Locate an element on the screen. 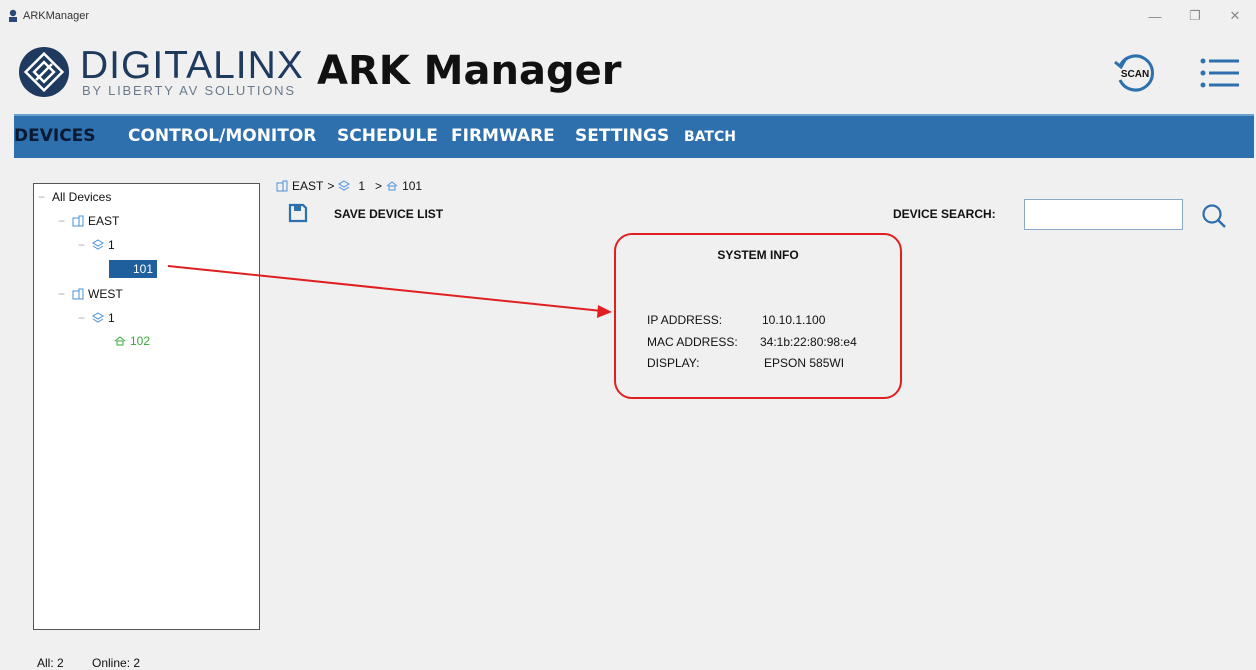 Image resolution: width=1256 pixels, height=670 pixels. tree-item-101: 101 is located at coordinates (133, 269).